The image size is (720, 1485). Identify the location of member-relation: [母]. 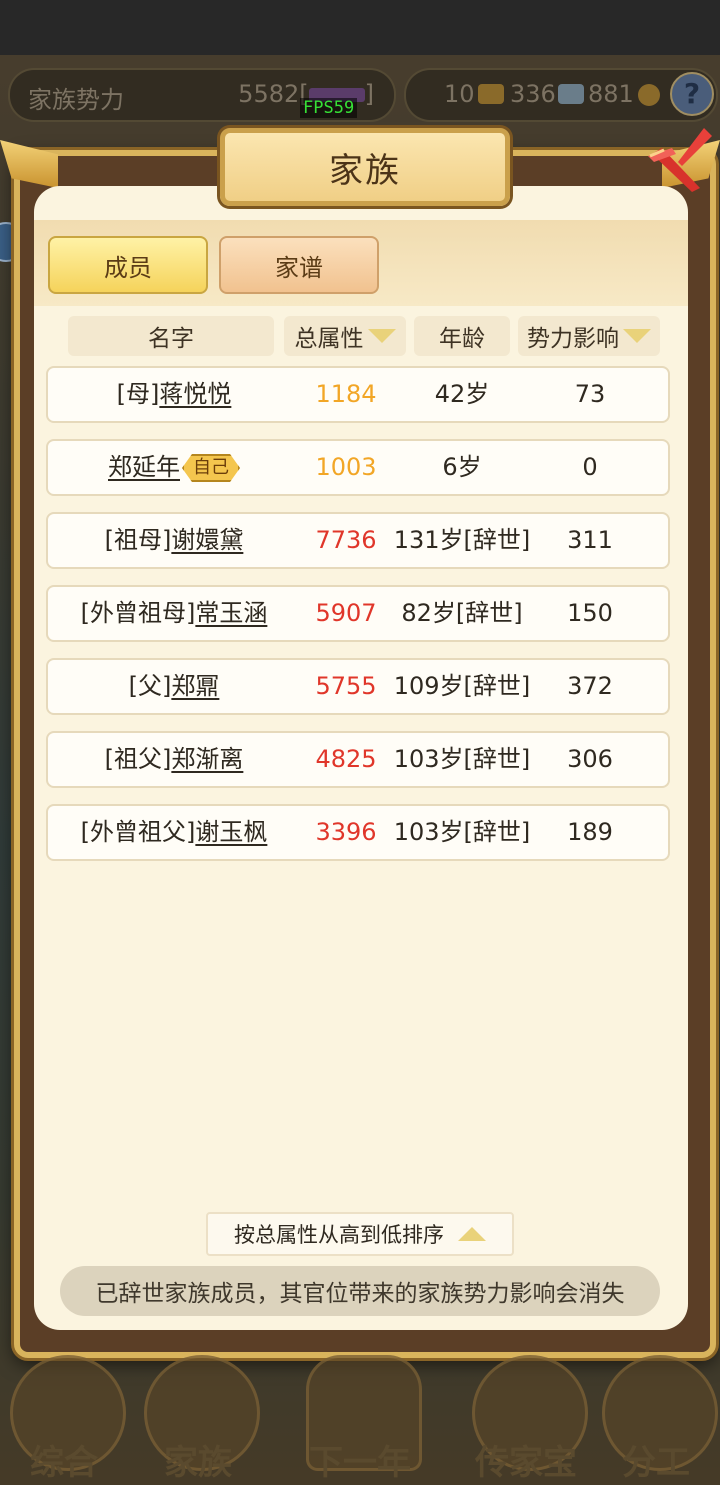
(138, 394).